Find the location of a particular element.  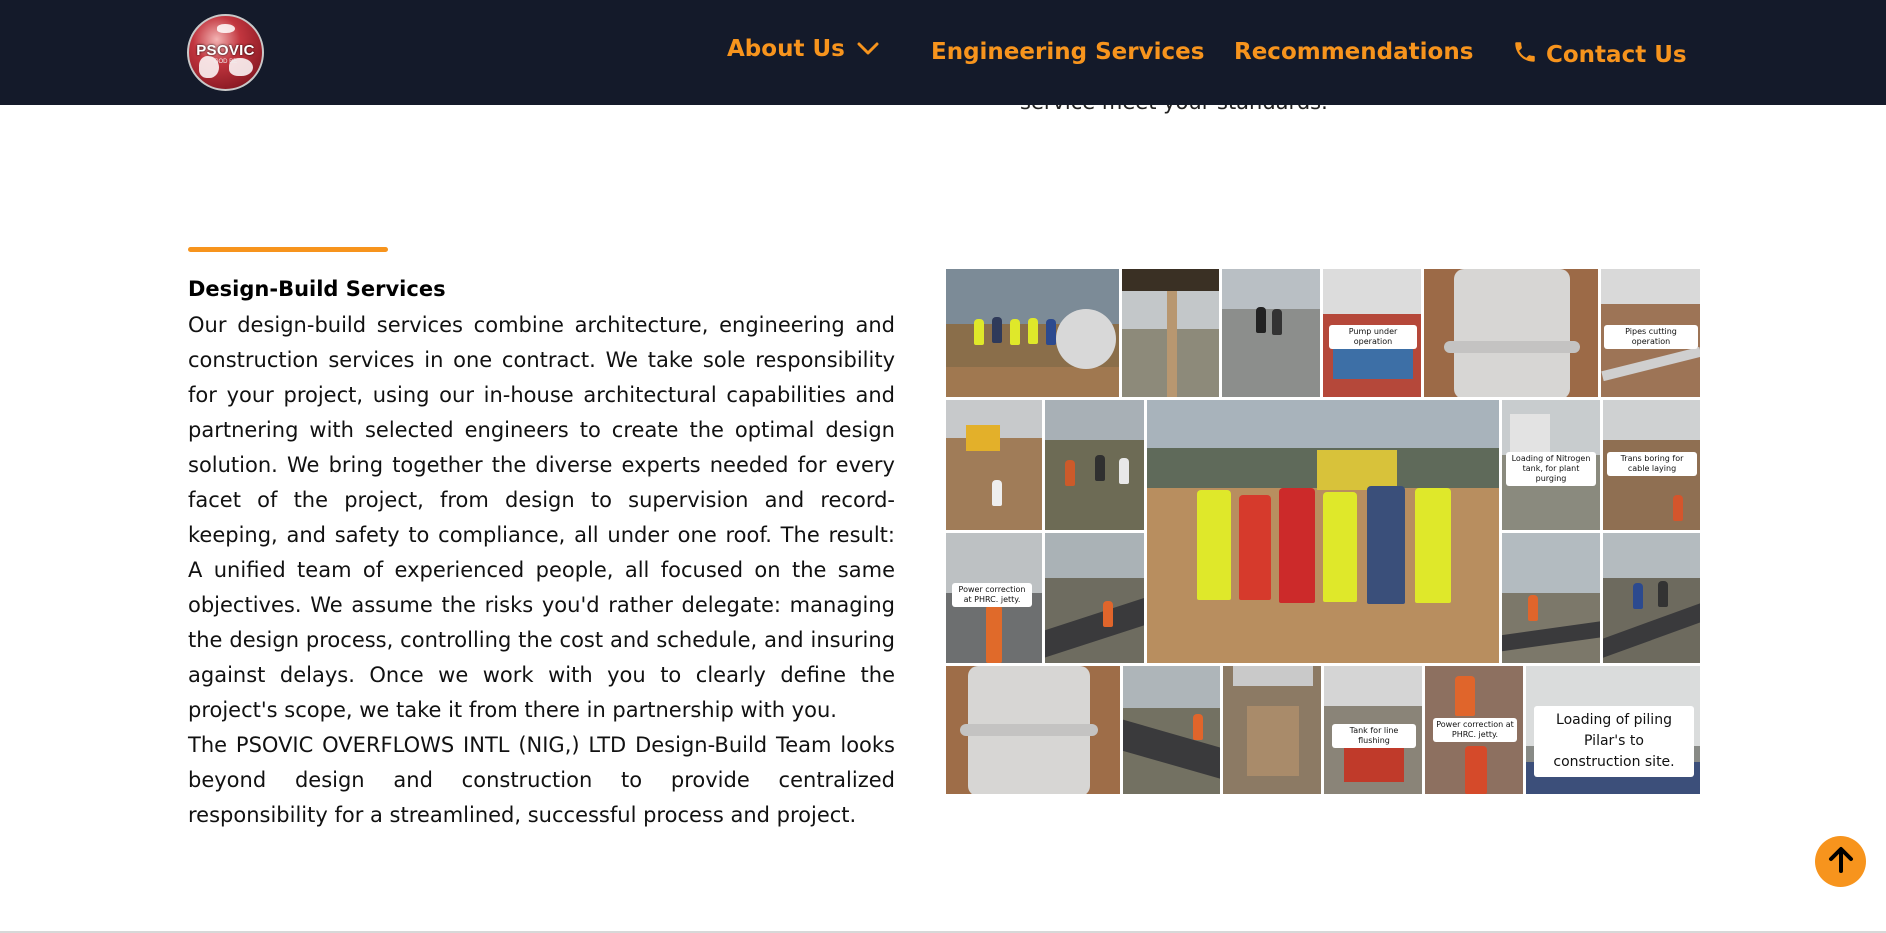

photo-caption: Trans boring for cable laying is located at coordinates (1652, 464).